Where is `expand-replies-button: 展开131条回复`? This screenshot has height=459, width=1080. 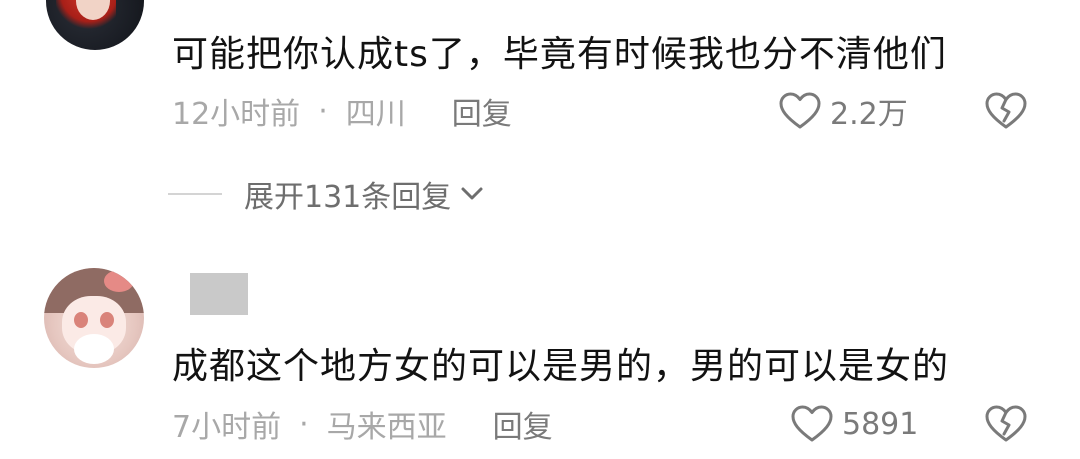 expand-replies-button: 展开131条回复 is located at coordinates (326, 194).